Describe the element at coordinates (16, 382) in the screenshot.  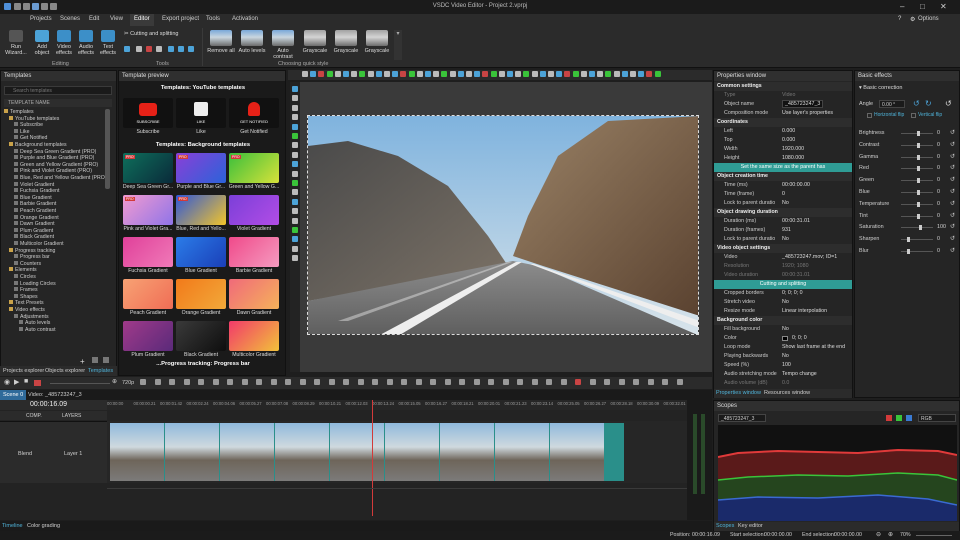
I see `play-icon: ▶` at that location.